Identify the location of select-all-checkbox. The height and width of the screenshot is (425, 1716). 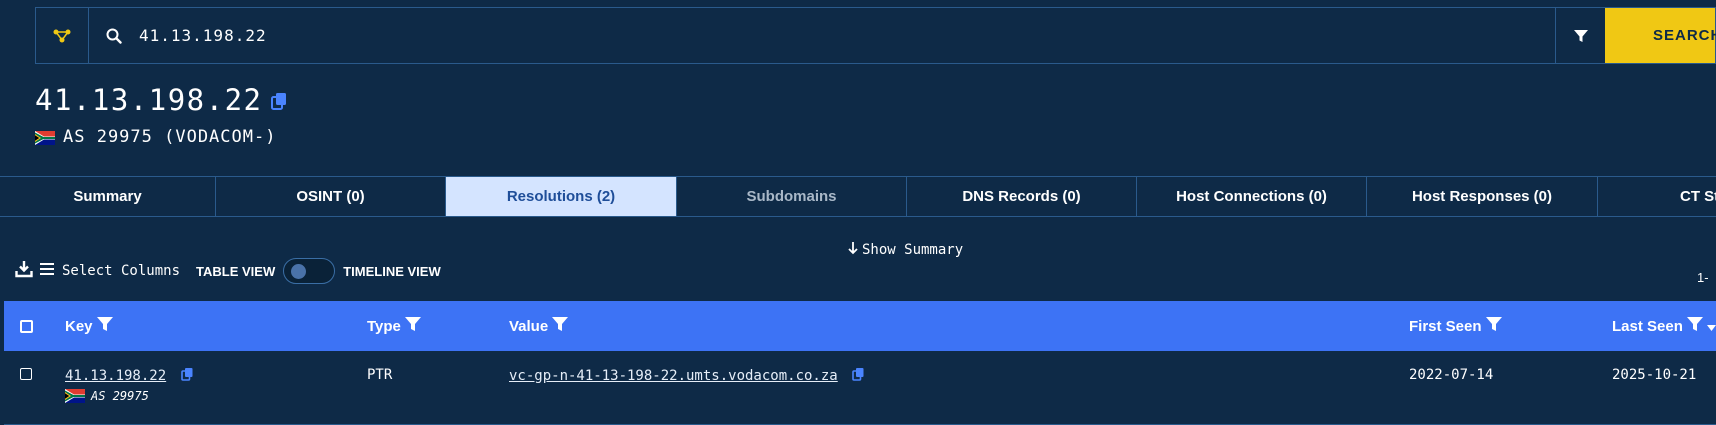
(26, 326).